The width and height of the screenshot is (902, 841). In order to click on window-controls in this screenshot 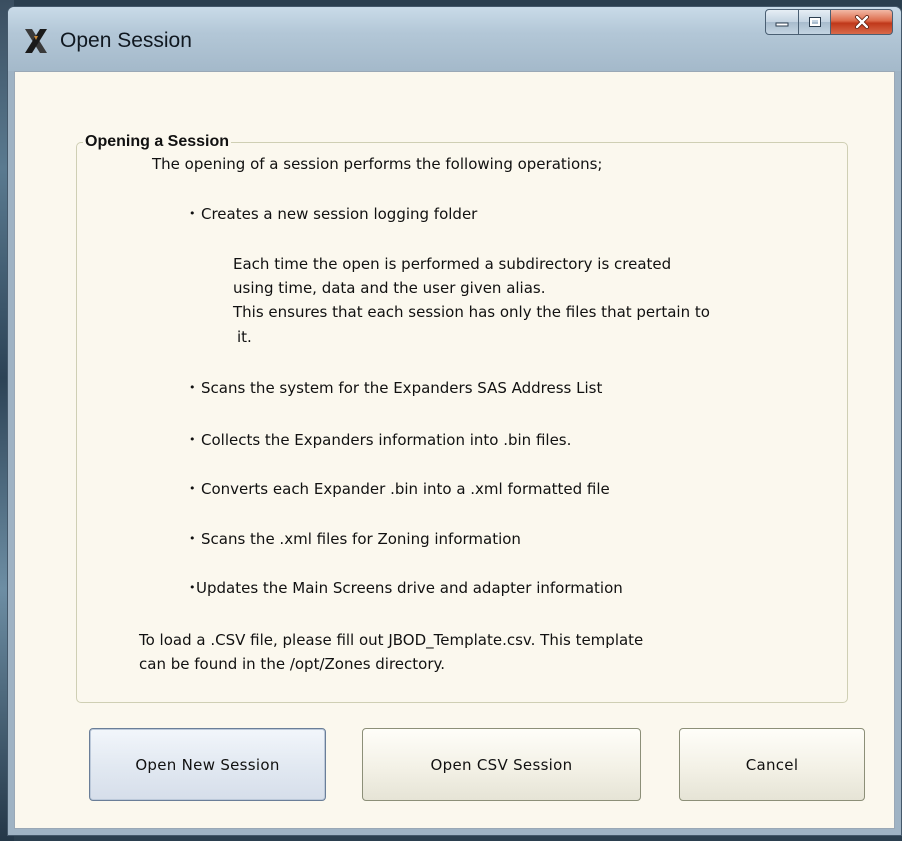, I will do `click(829, 24)`.